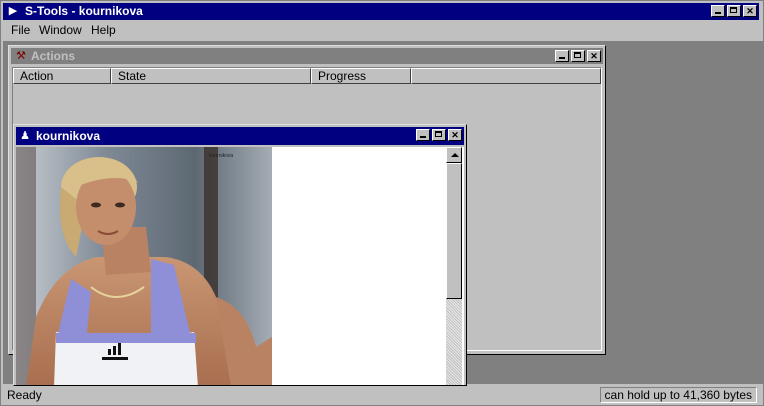  What do you see at coordinates (13, 11) in the screenshot?
I see `fish-icon: ▶` at bounding box center [13, 11].